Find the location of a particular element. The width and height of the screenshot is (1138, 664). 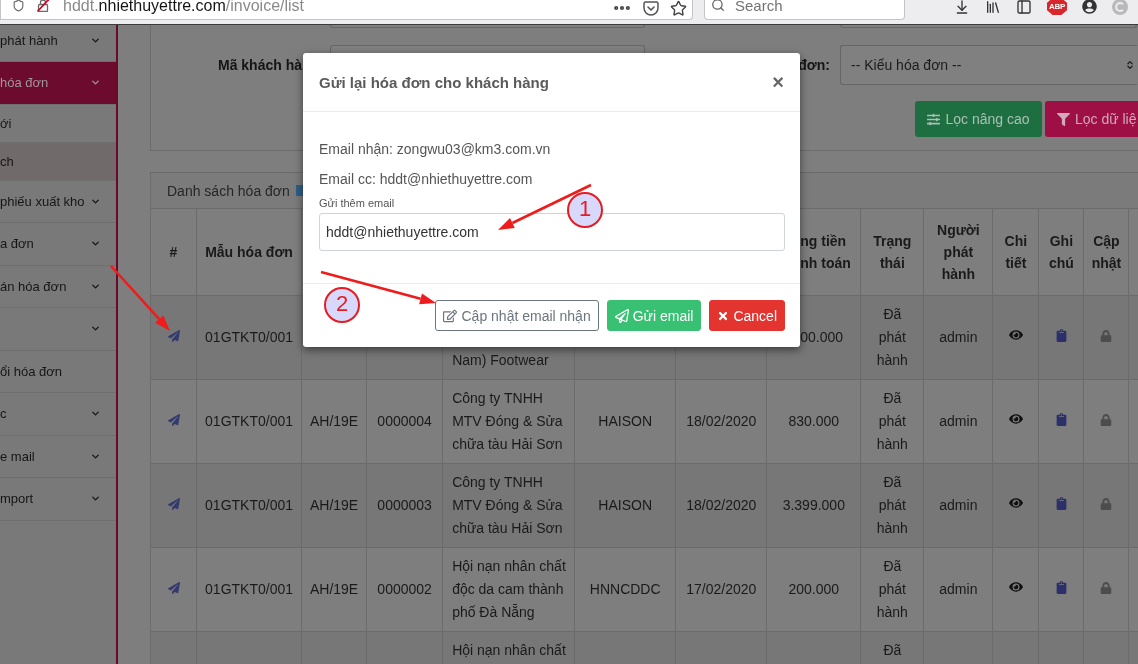

sidebar-item: án hóa đơn is located at coordinates (58, 286).